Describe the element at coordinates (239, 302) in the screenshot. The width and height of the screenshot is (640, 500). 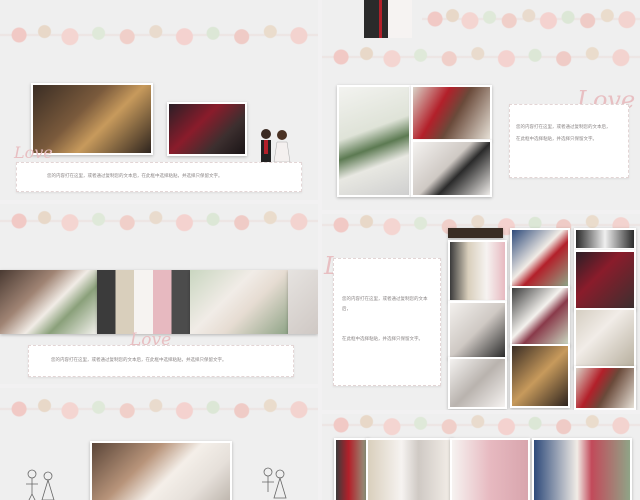
I see `photo-bride` at that location.